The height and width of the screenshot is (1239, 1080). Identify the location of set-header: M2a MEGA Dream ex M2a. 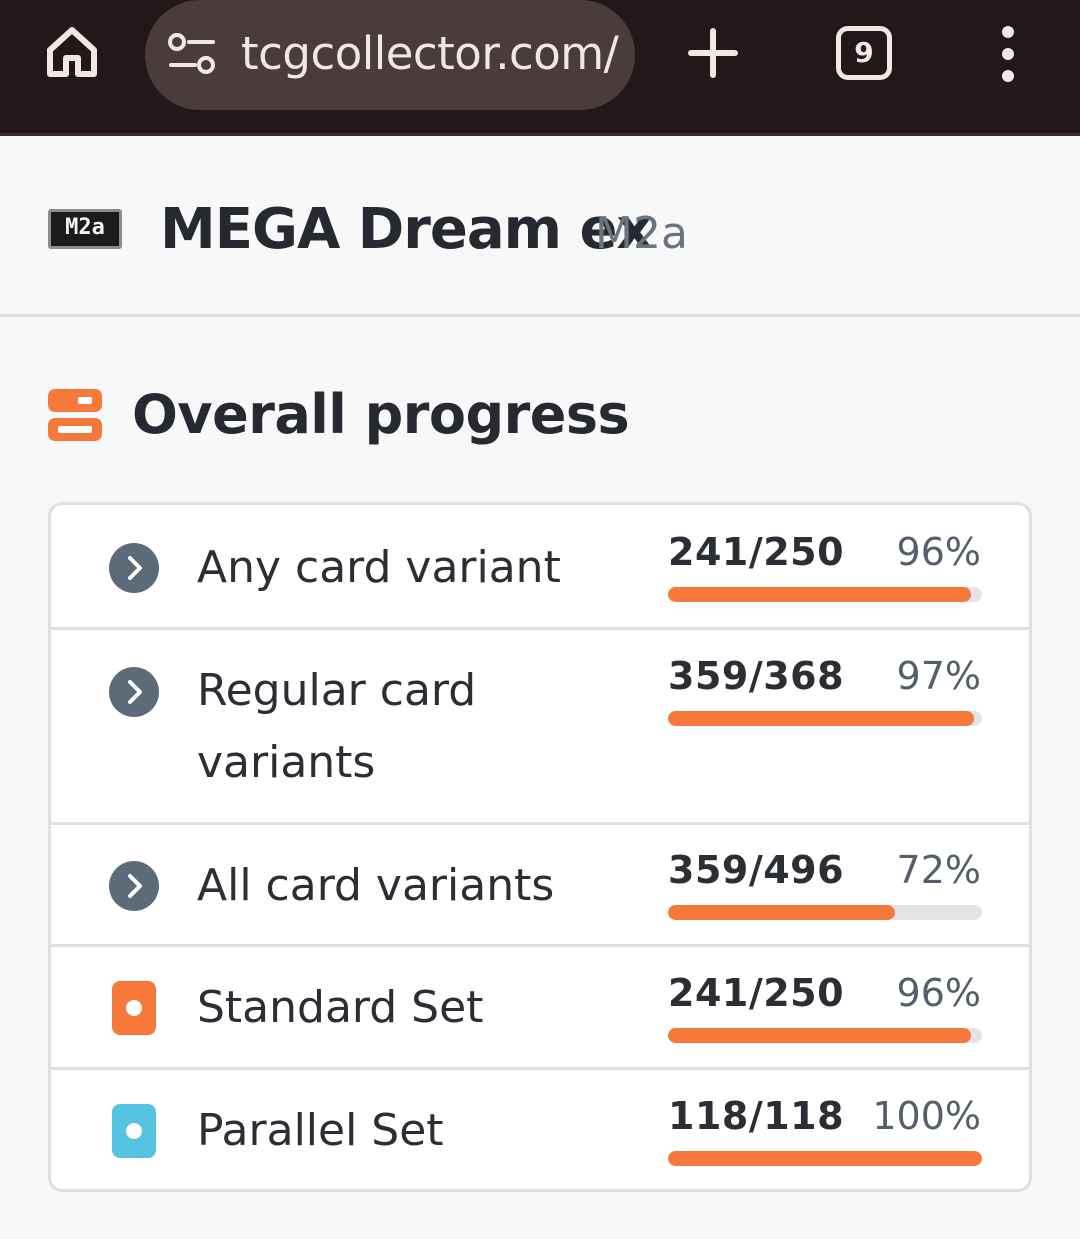
(540, 228).